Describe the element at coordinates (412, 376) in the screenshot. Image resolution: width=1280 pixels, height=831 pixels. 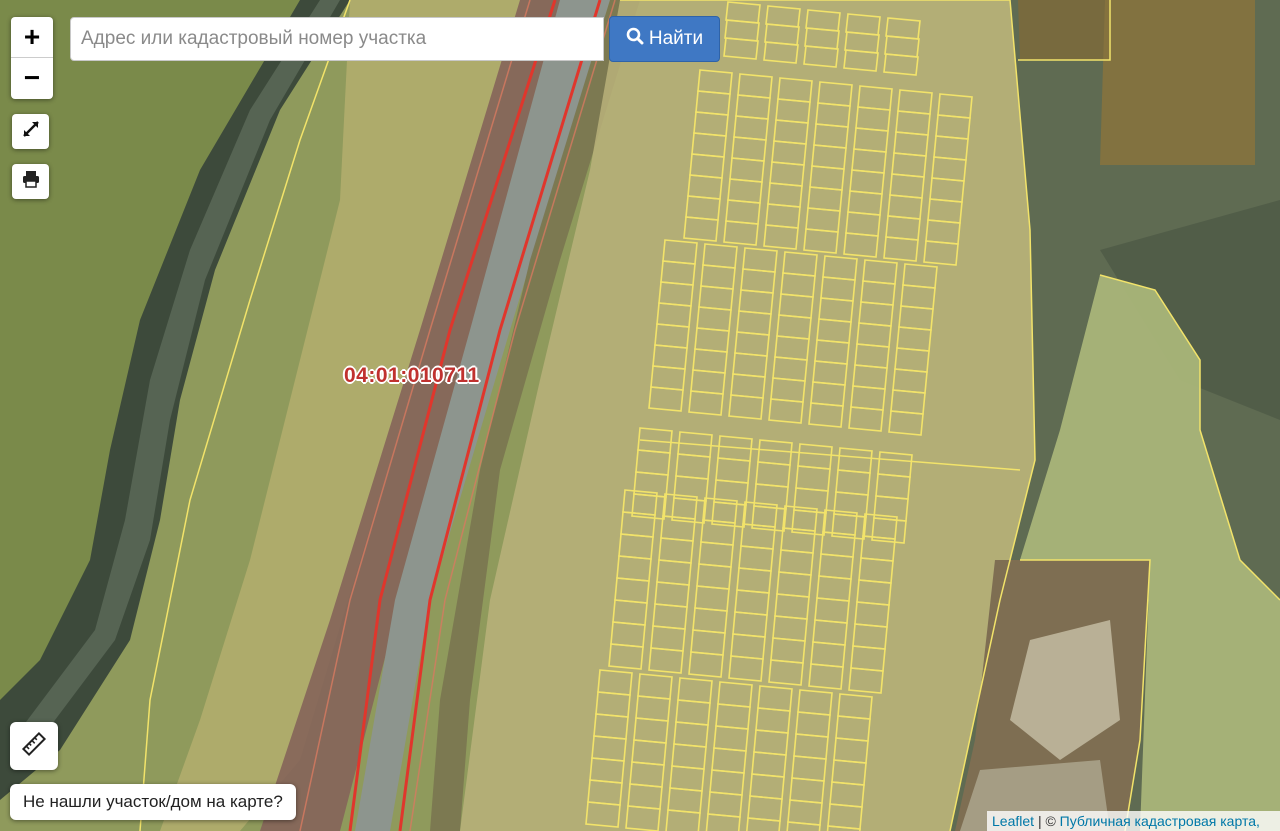
I see `cadastral-block-label: 04:01:010711` at that location.